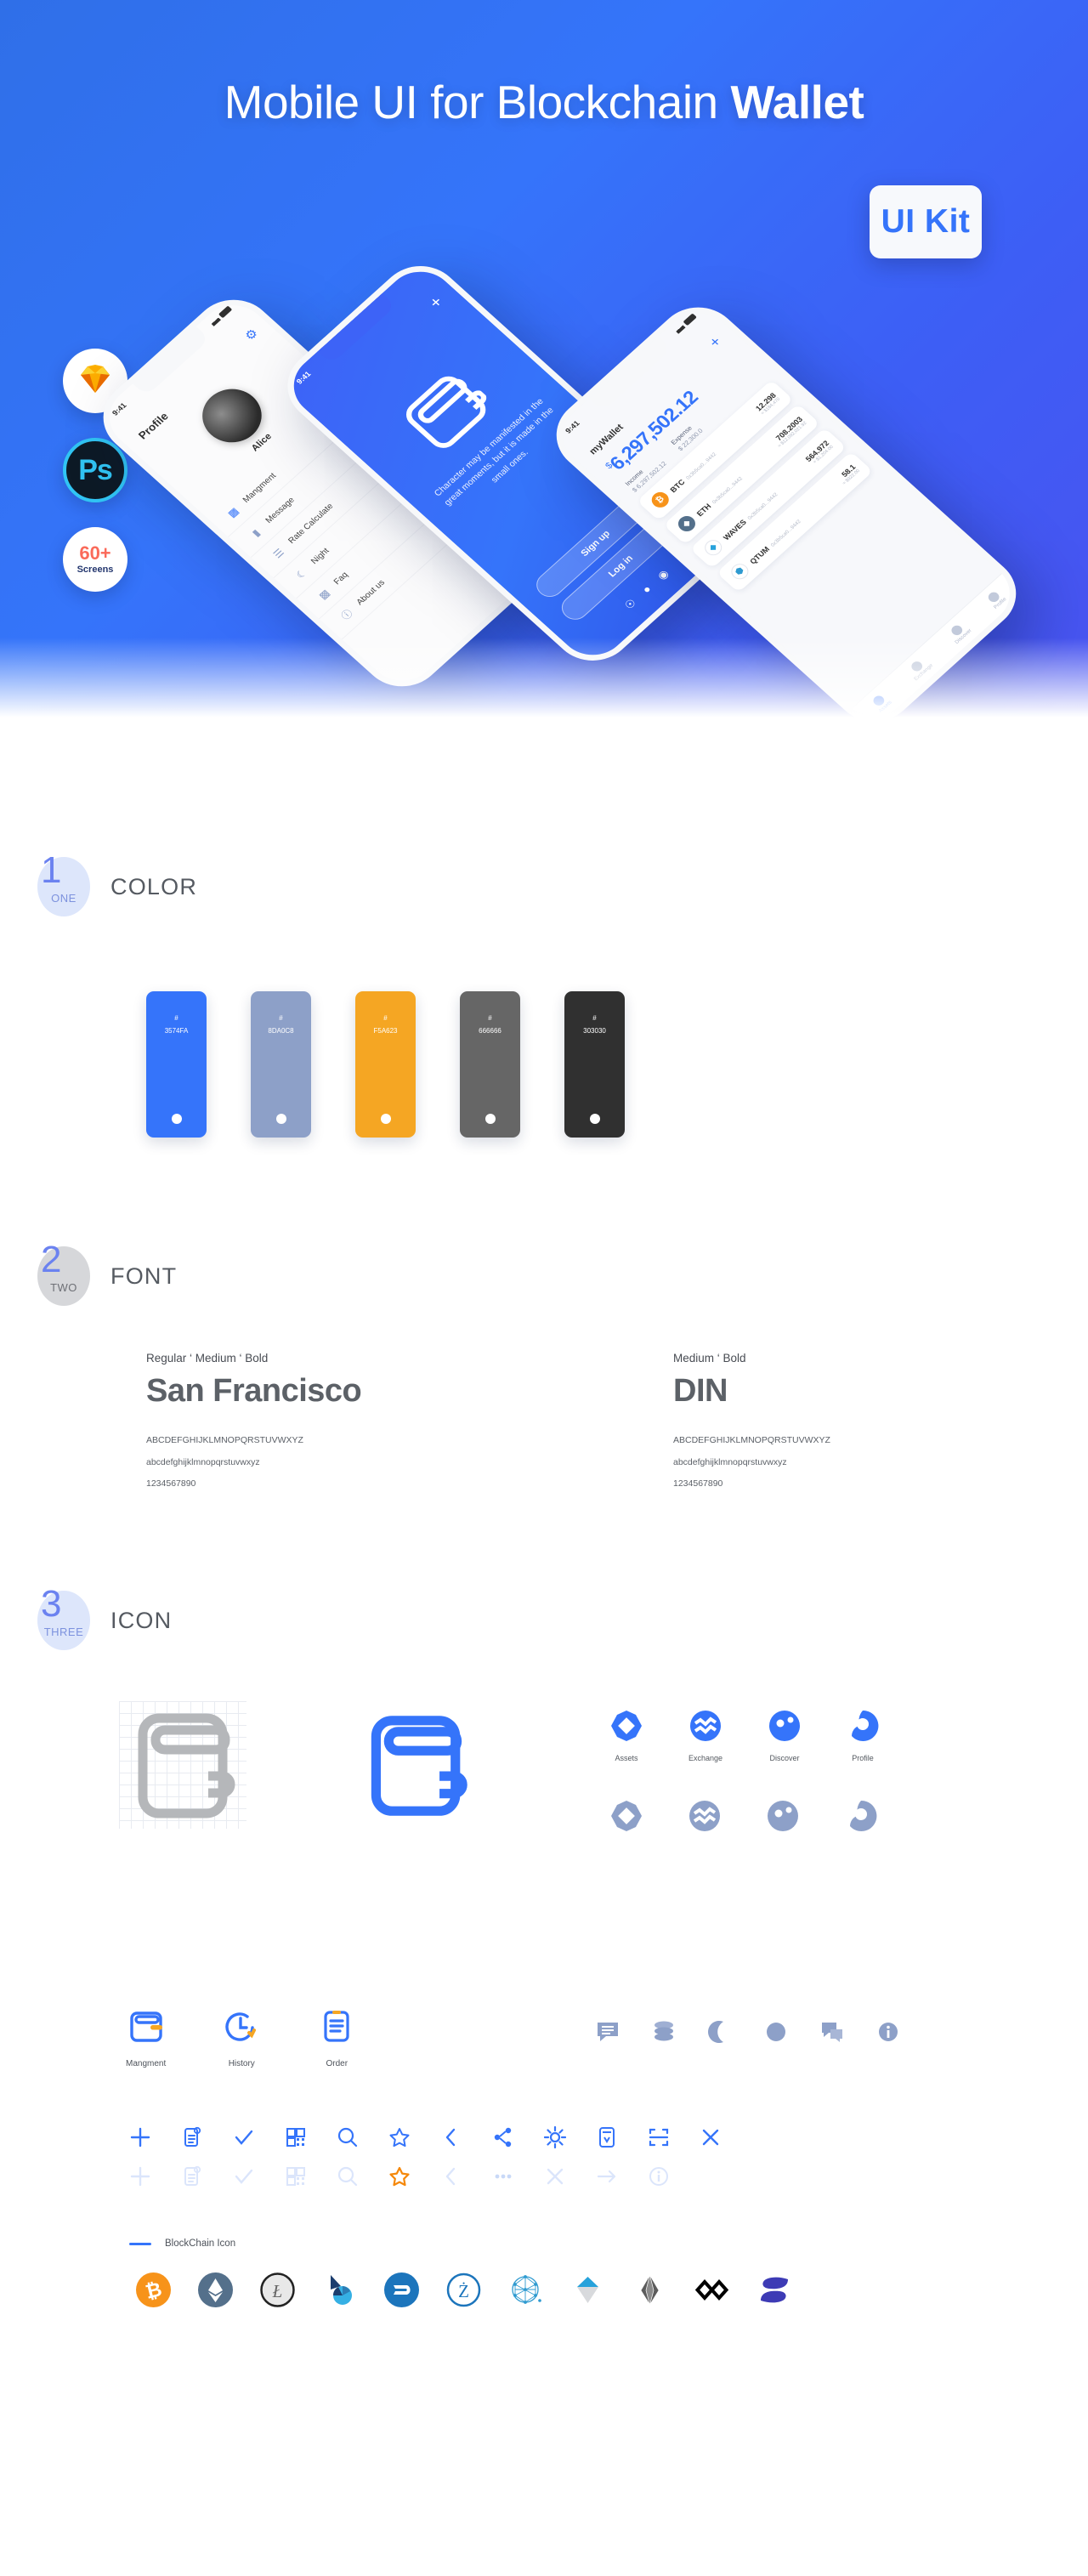 This screenshot has width=1088, height=2576. What do you see at coordinates (607, 2137) in the screenshot?
I see `phone-wallet-icon` at bounding box center [607, 2137].